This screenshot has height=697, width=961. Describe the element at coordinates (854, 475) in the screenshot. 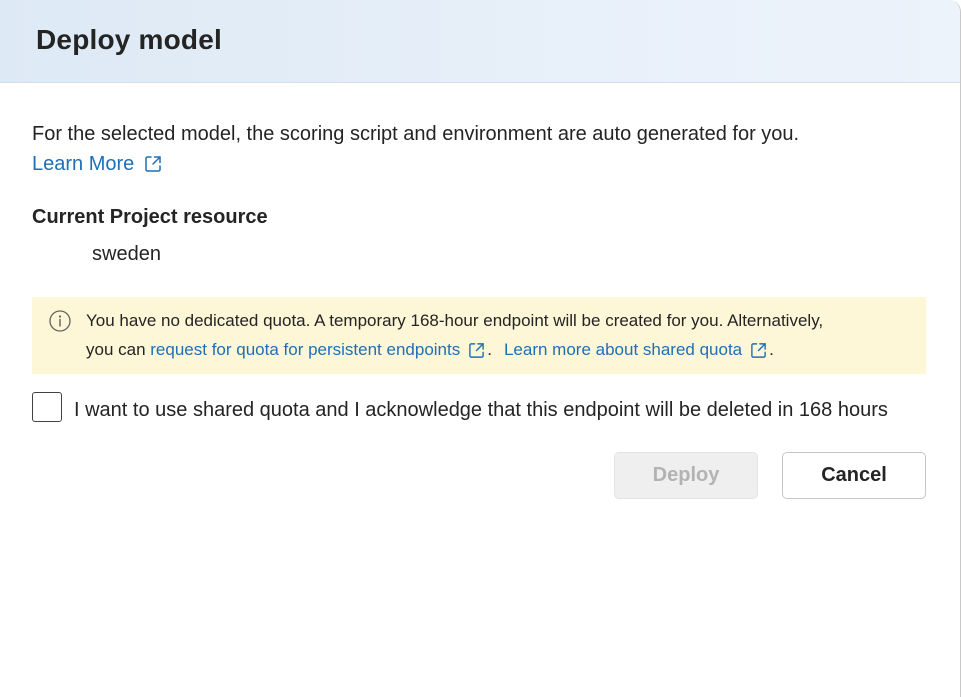

I see `cancel-button: Cancel` at that location.